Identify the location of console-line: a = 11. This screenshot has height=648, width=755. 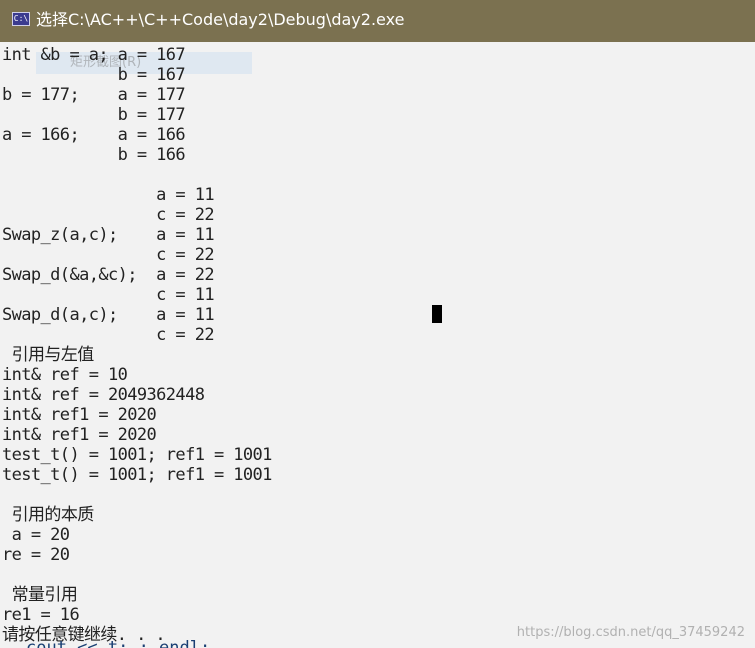
(108, 195).